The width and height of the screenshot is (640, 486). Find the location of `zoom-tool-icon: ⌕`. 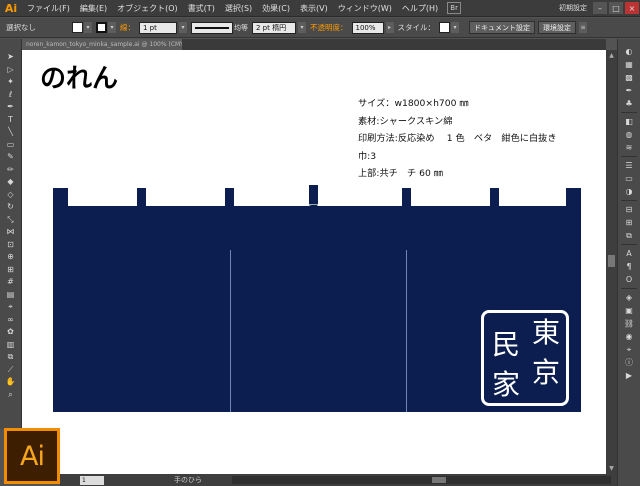

zoom-tool-icon: ⌕ is located at coordinates (11, 395).